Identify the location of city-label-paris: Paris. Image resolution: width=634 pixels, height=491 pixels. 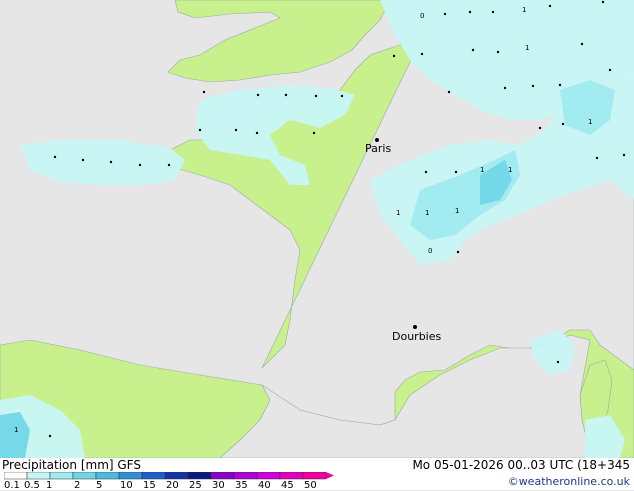
(378, 148).